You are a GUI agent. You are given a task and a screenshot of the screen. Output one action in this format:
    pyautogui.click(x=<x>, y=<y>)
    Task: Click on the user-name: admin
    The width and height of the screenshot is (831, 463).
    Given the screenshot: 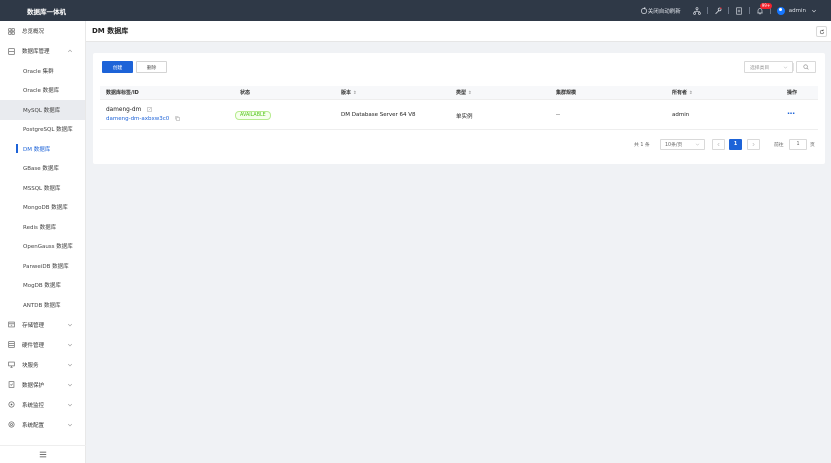 What is the action you would take?
    pyautogui.click(x=797, y=10)
    